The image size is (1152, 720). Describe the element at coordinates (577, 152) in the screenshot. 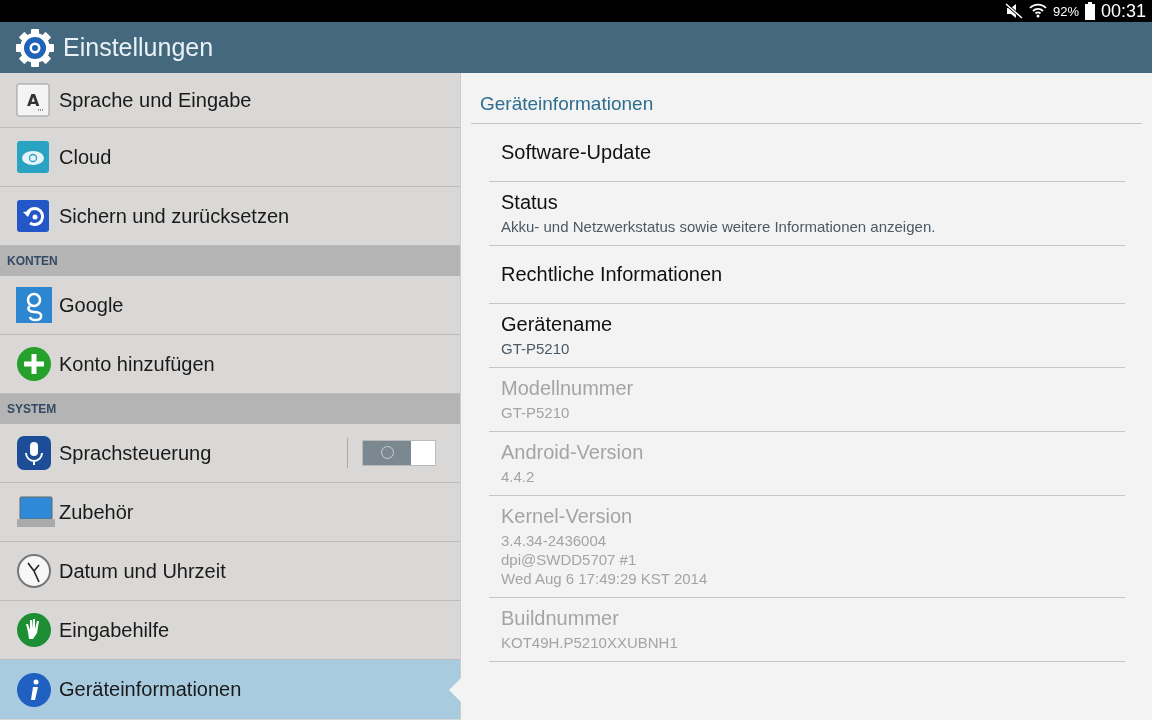

I see `item-title: Software-Update` at that location.